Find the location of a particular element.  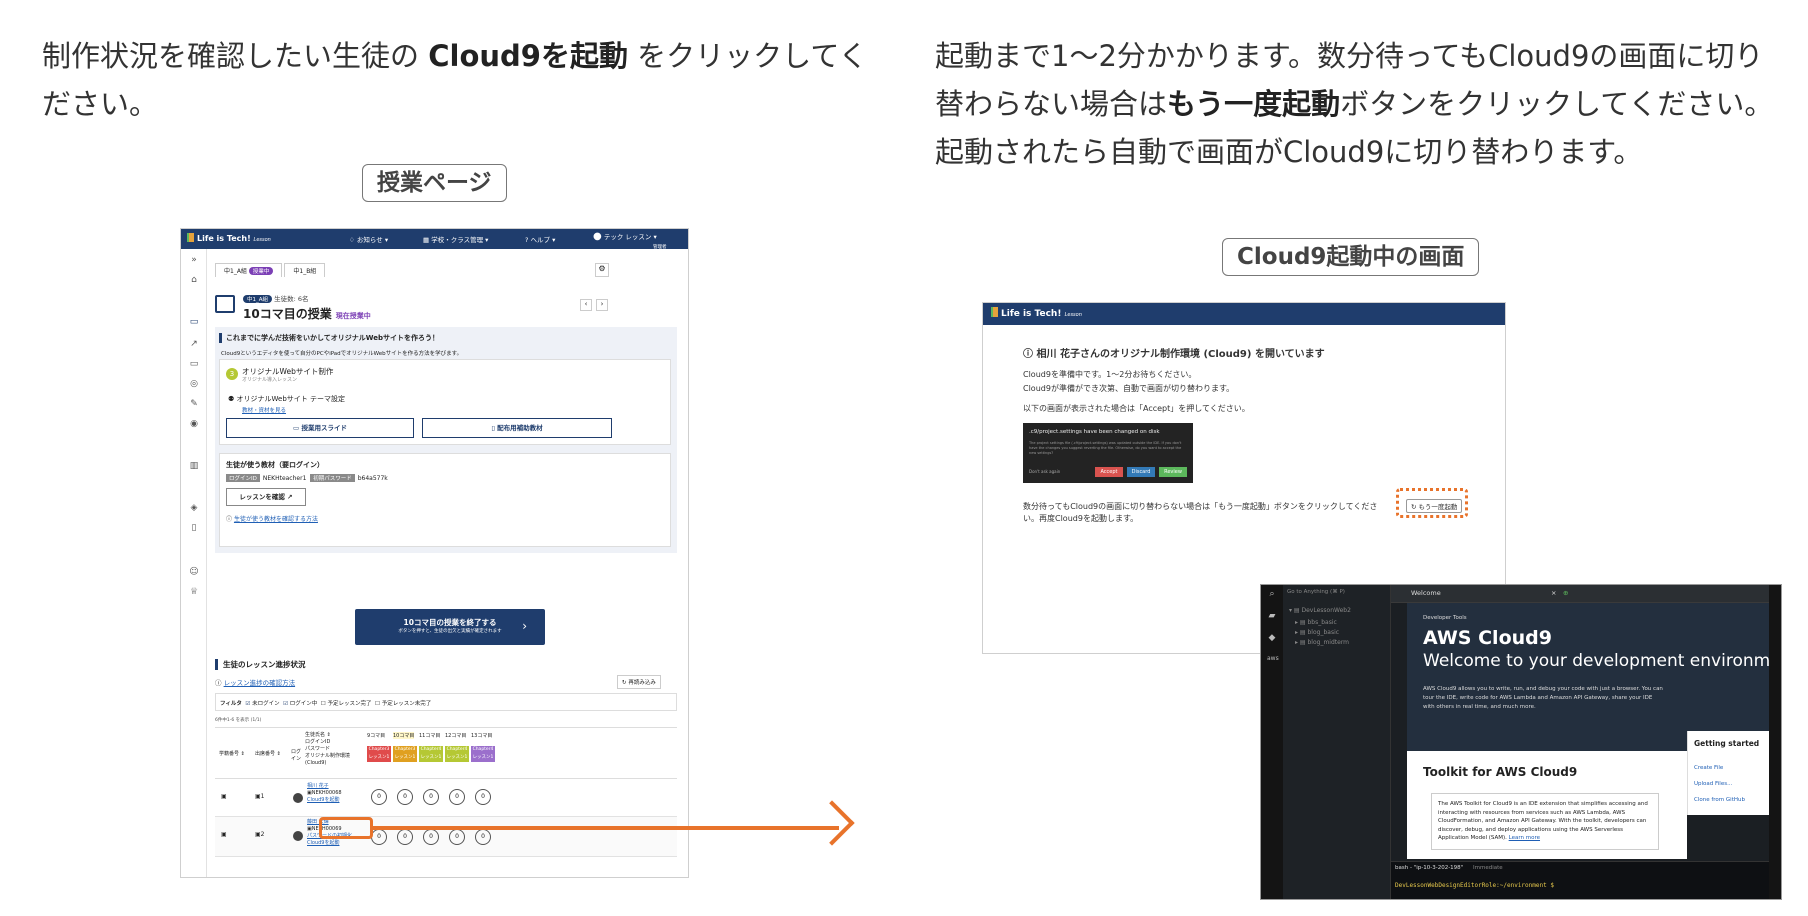

git-icon: ◆ is located at coordinates (1272, 638).